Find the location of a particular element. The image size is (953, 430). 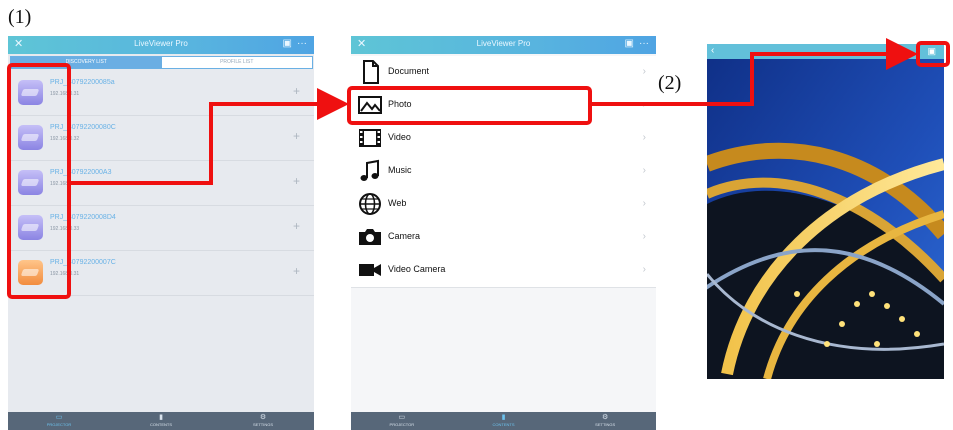

photo-row-highlight is located at coordinates (469, 105).